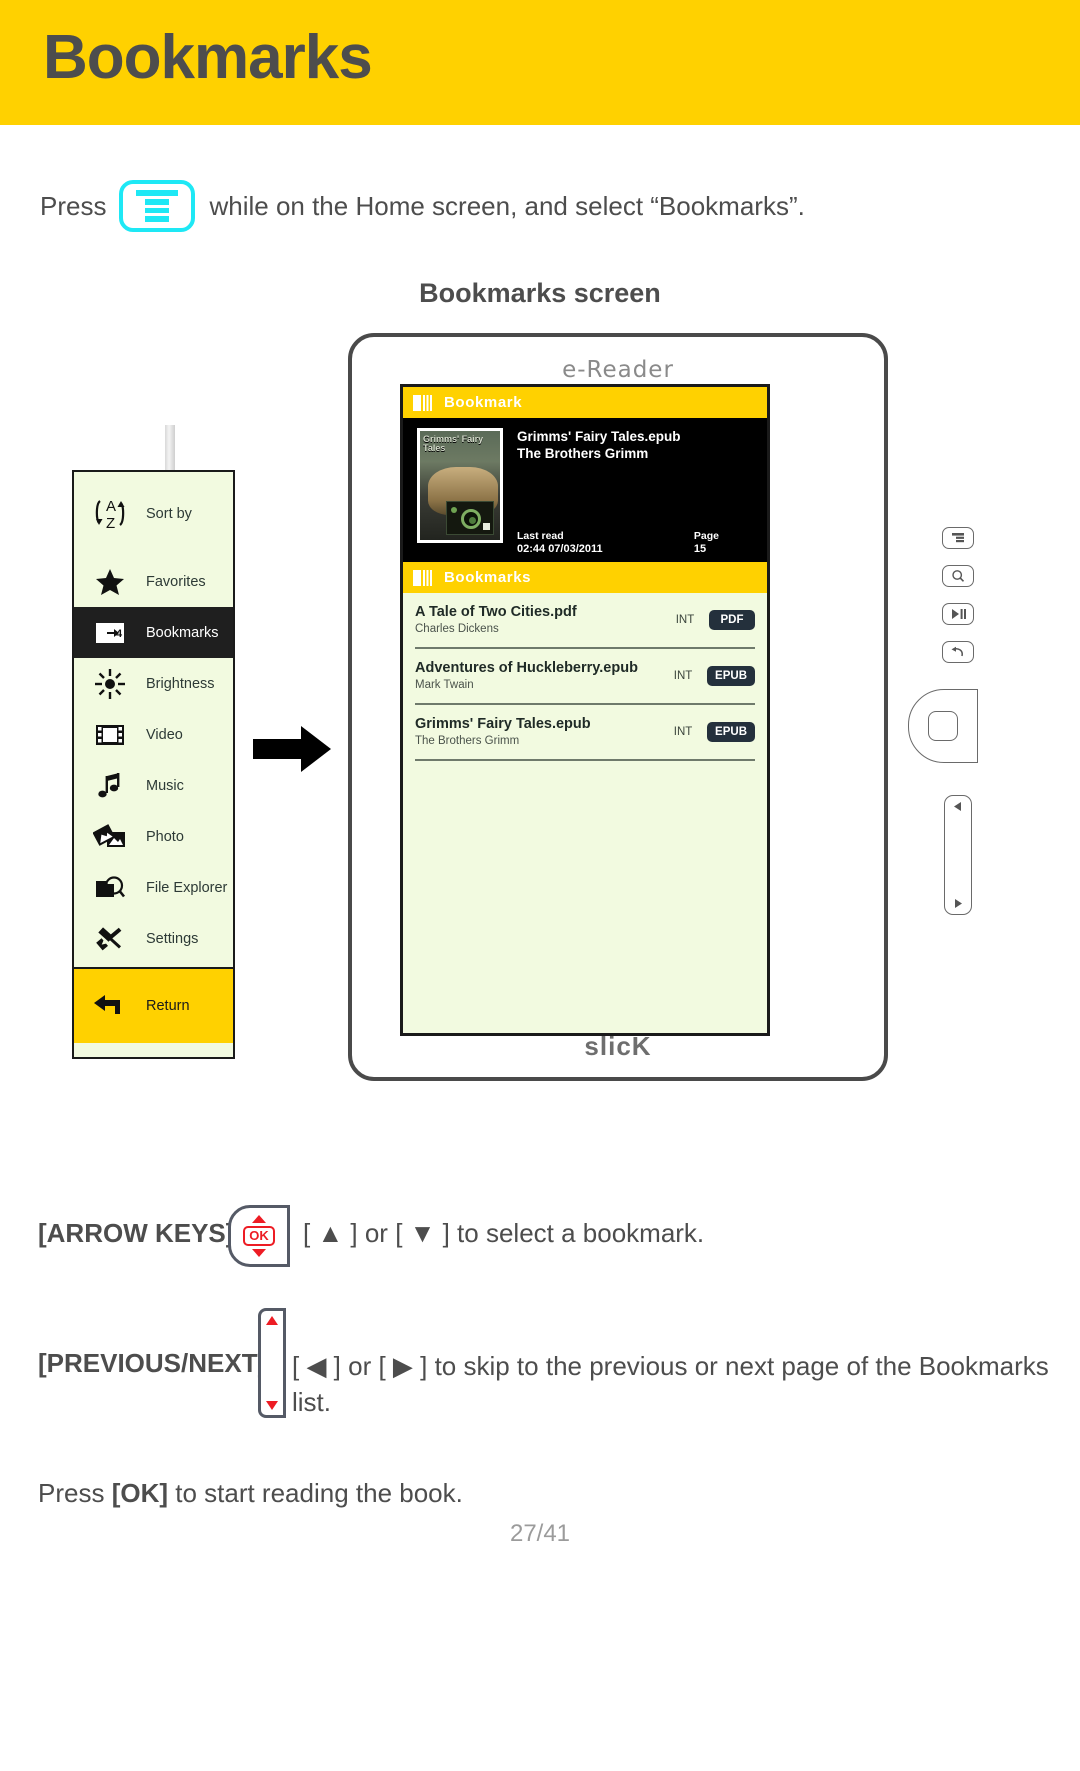 The height and width of the screenshot is (1771, 1080). Describe the element at coordinates (583, 453) in the screenshot. I see `detail-book-author: The Brothers Grimm` at that location.